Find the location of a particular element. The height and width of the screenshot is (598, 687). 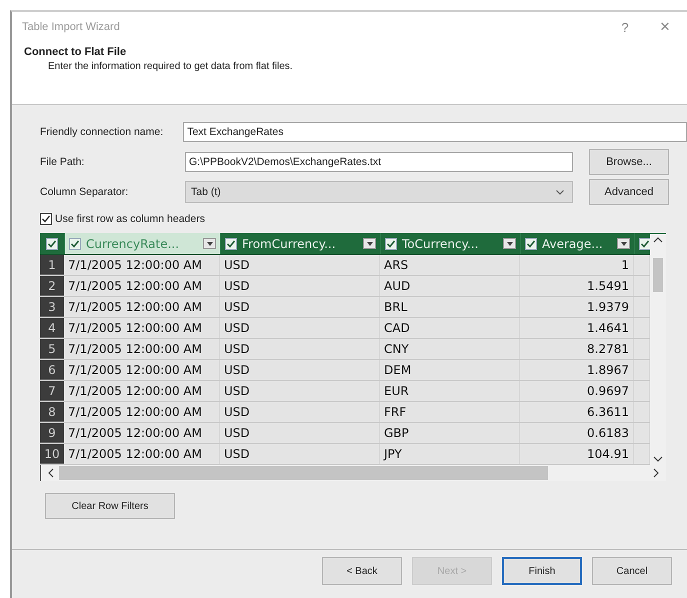

table-cell: 1.8967 is located at coordinates (577, 370).